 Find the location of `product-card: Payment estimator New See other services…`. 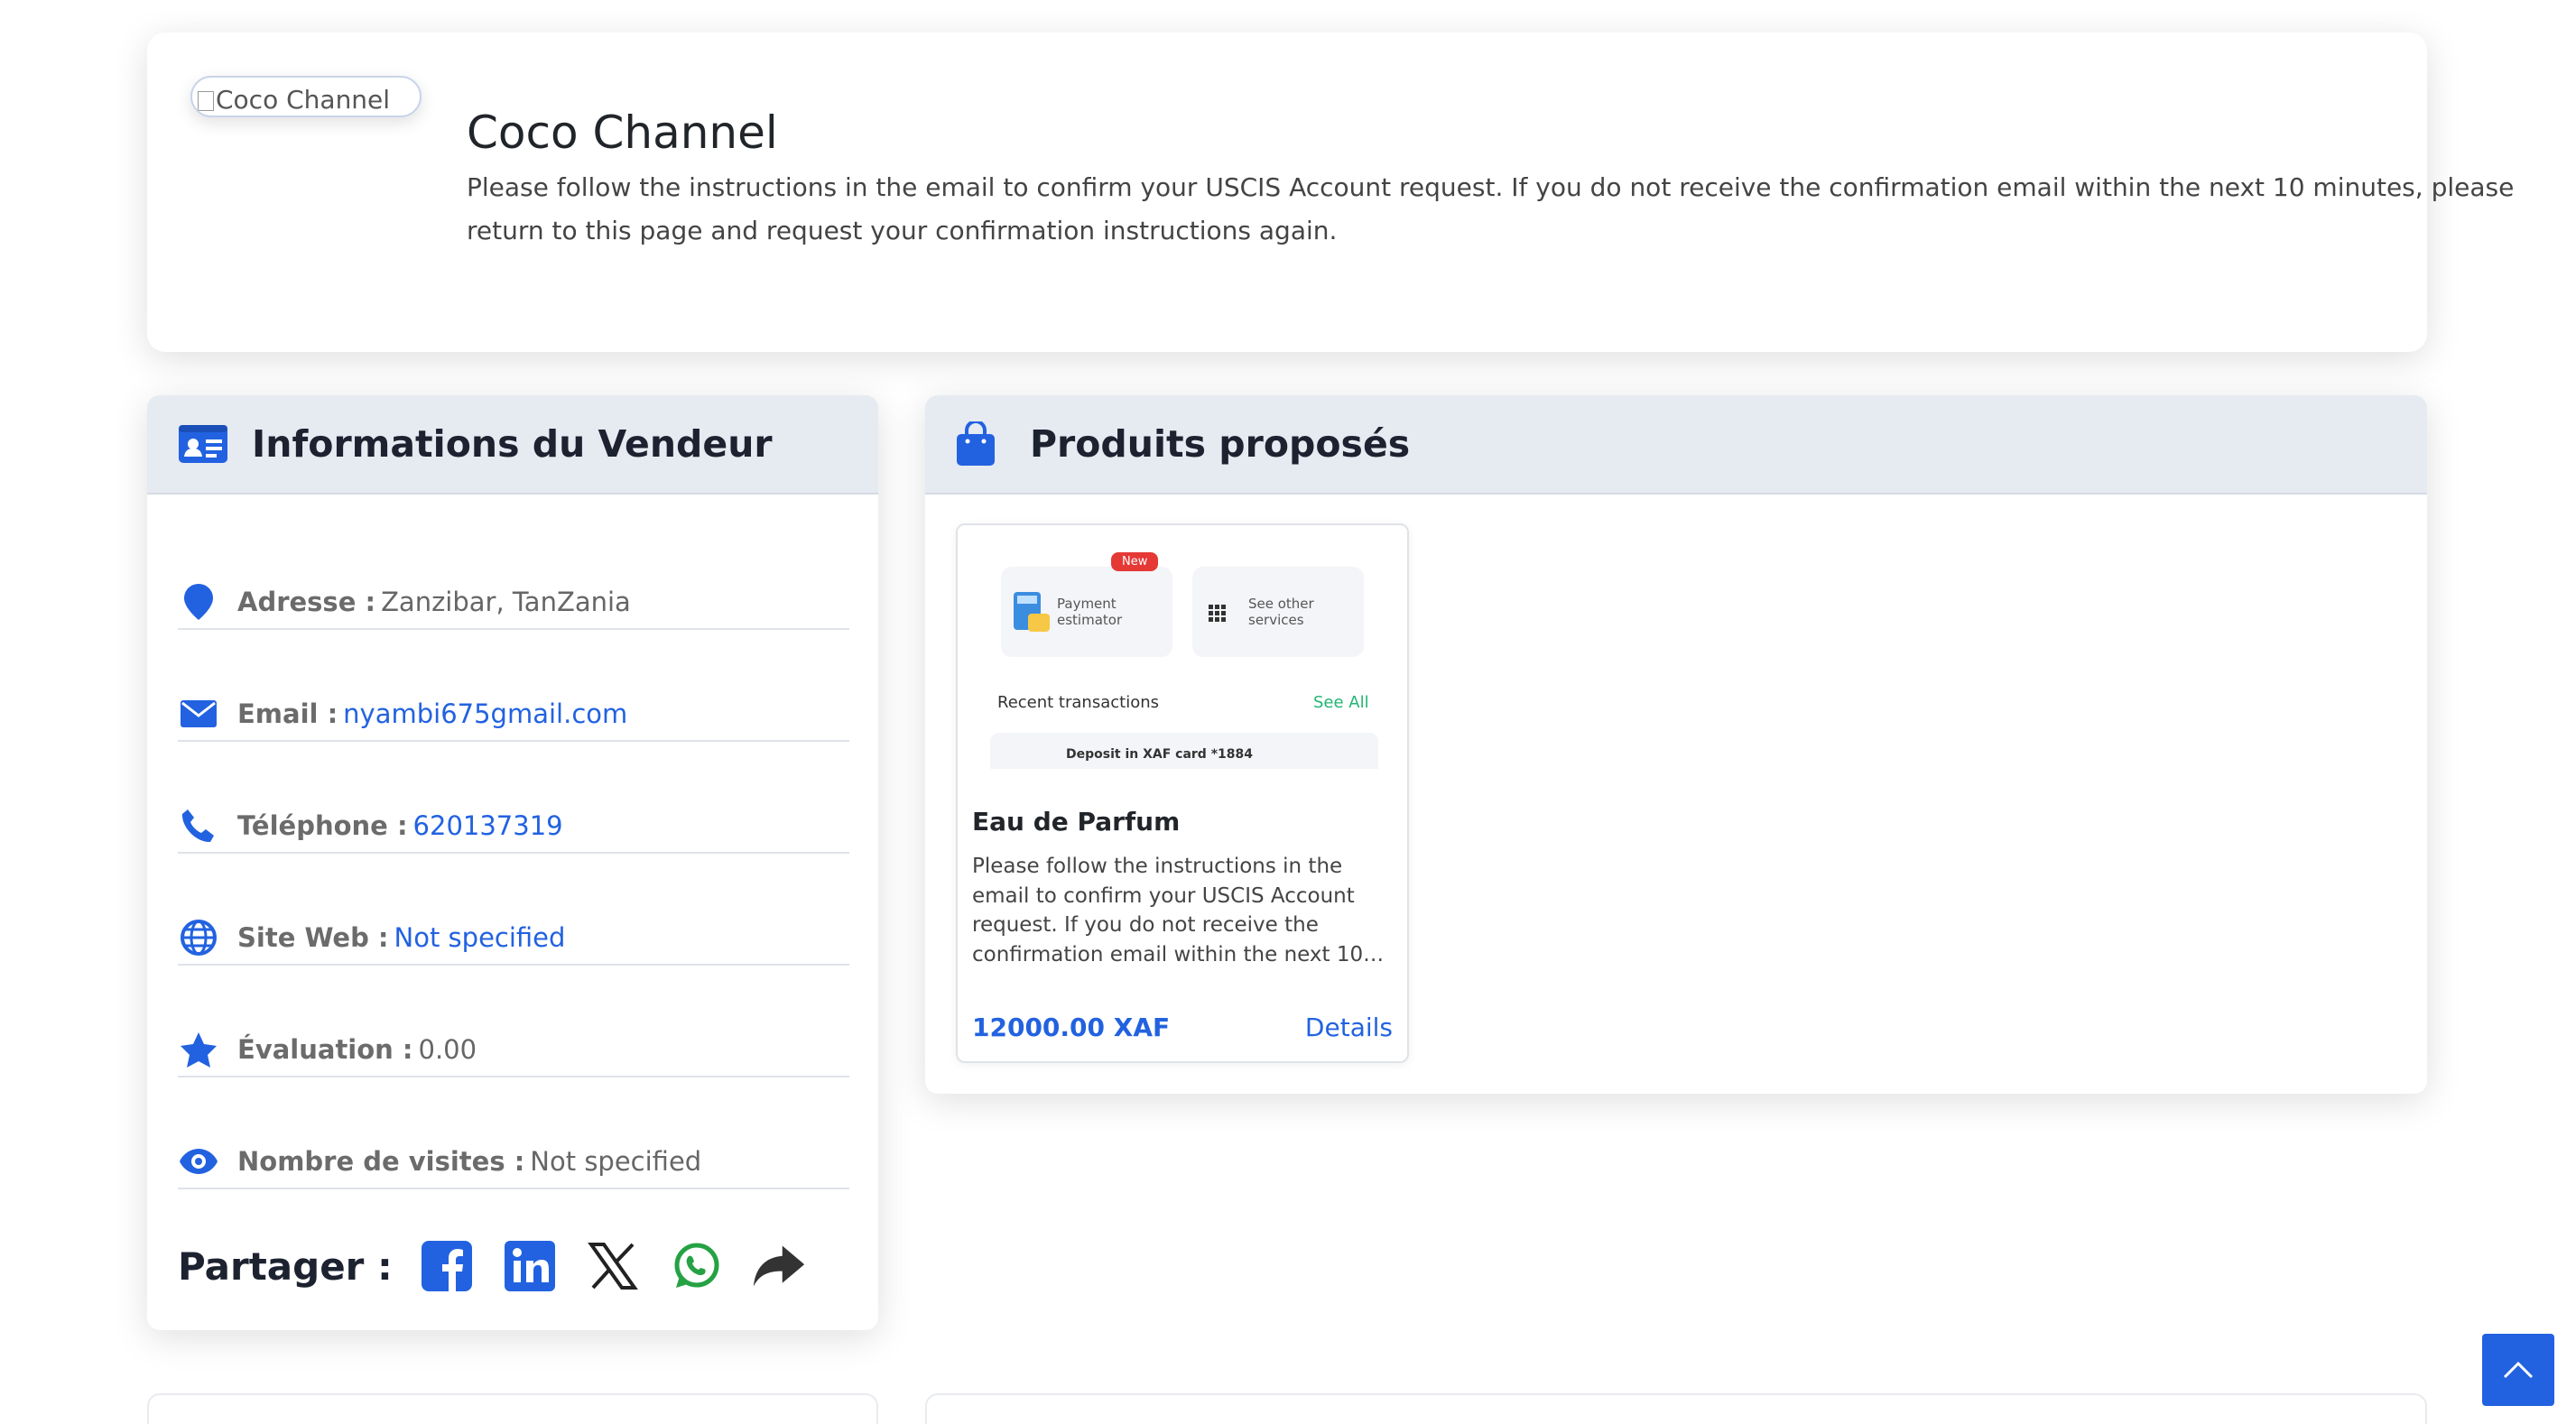

product-card: Payment estimator New See other services… is located at coordinates (1182, 793).